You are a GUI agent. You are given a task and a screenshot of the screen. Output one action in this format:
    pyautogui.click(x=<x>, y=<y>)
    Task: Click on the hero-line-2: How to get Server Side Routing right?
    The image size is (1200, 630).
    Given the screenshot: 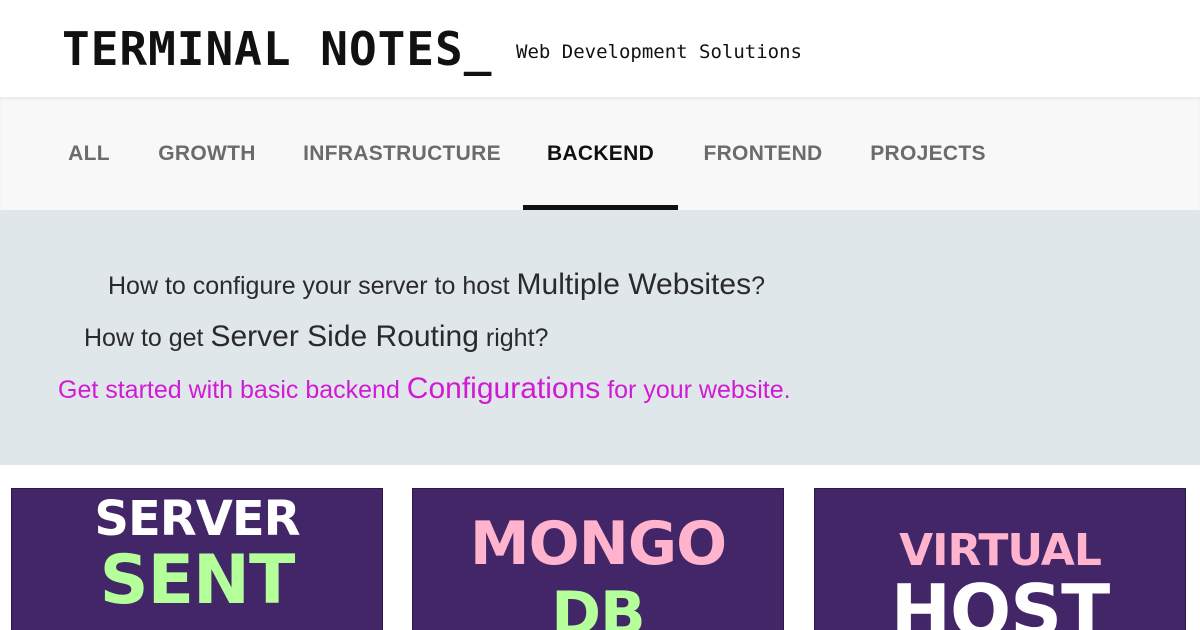 What is the action you would take?
    pyautogui.click(x=316, y=337)
    